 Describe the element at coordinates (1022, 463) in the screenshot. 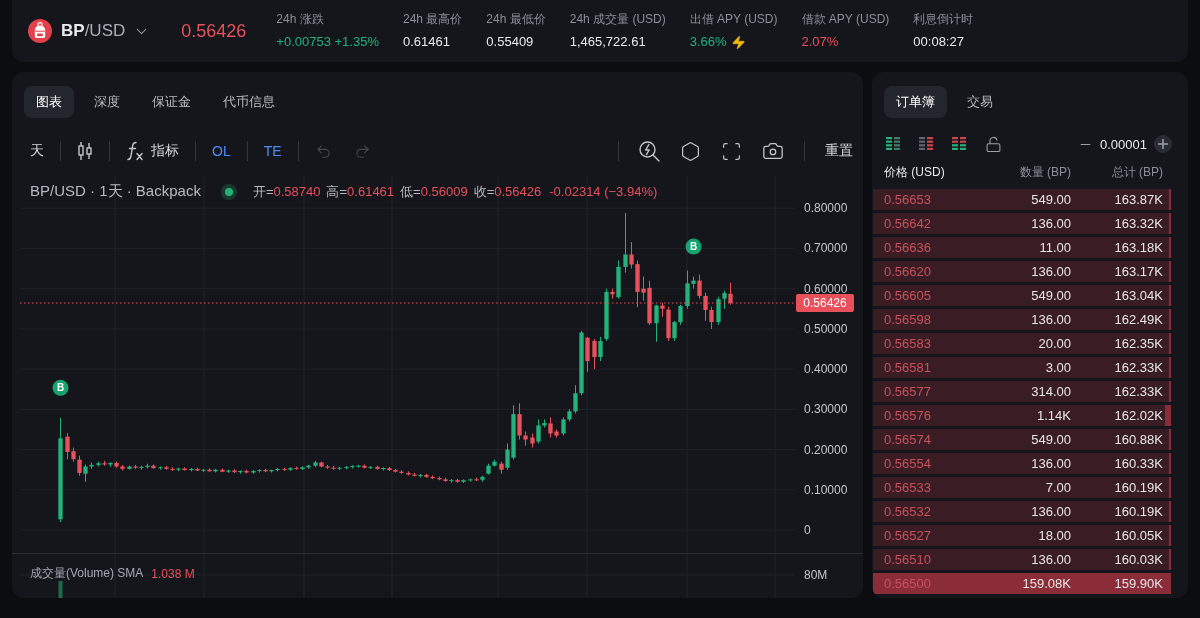

I see `order-row: 0.56554 136.00 160.33K` at that location.